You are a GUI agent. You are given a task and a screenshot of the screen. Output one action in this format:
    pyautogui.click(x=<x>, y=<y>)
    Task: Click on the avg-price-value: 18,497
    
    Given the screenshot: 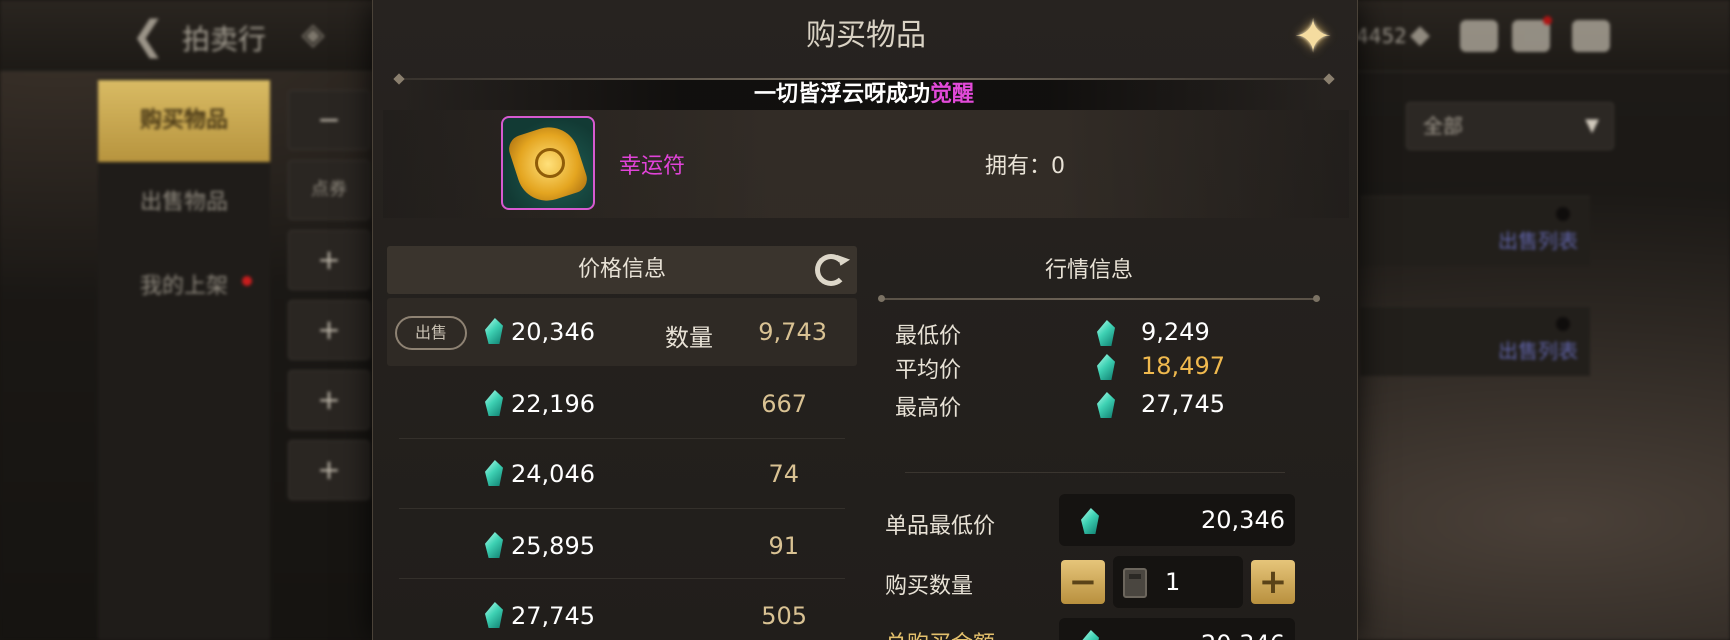 What is the action you would take?
    pyautogui.click(x=1183, y=366)
    